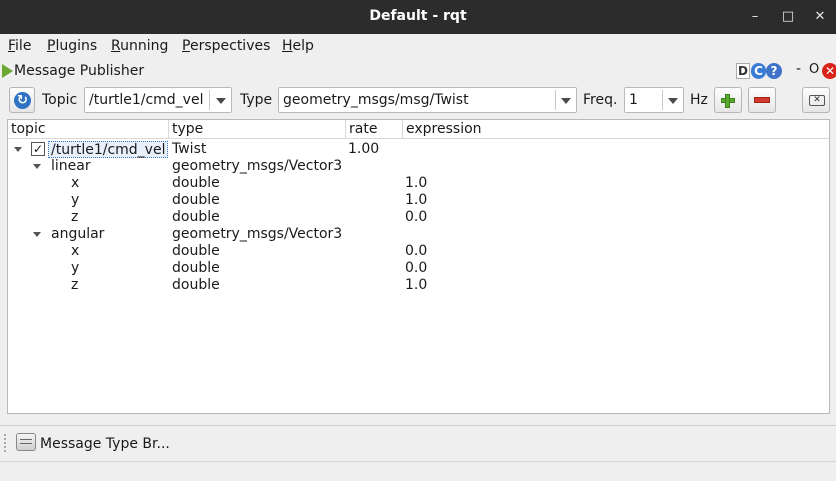 The width and height of the screenshot is (836, 481). I want to click on maximize-window-button: □, so click(788, 17).